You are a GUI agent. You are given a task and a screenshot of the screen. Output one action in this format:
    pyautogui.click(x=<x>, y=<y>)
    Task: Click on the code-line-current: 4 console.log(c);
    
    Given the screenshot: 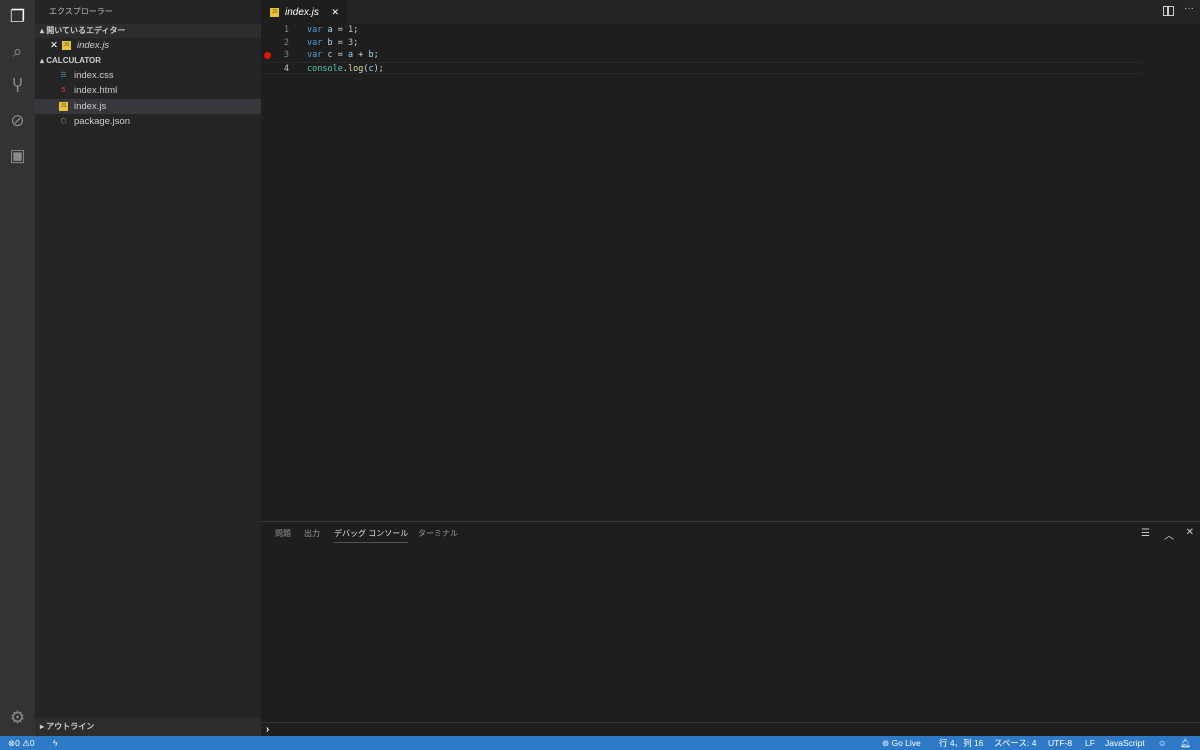 What is the action you would take?
    pyautogui.click(x=701, y=67)
    